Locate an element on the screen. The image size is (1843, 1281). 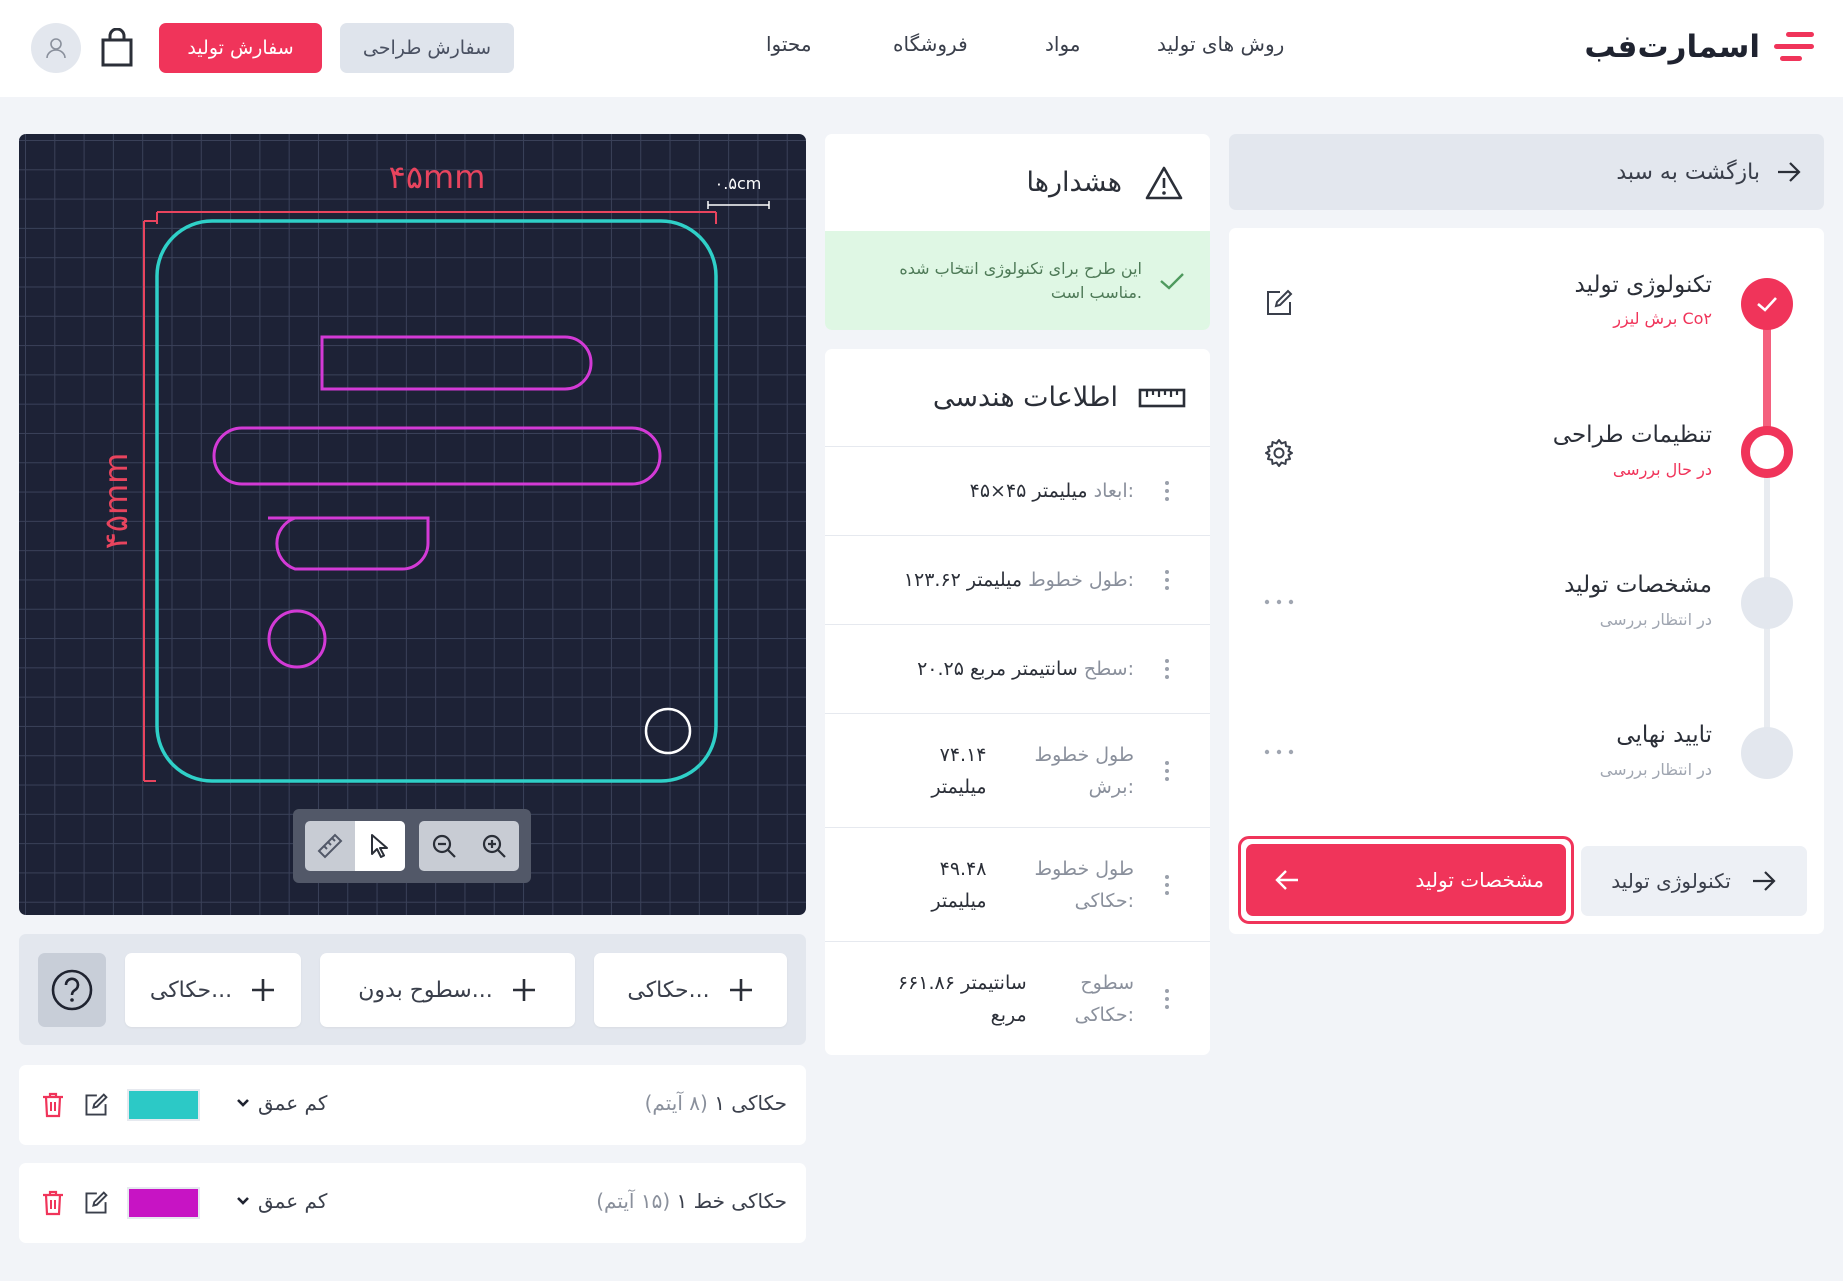
zoom-in-icon is located at coordinates (494, 846).